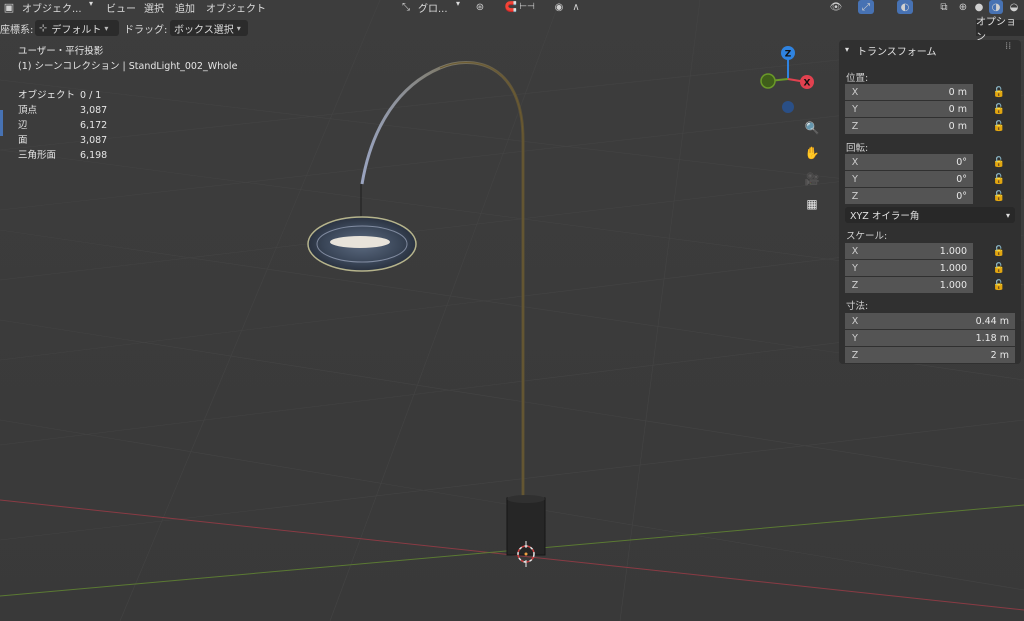 The width and height of the screenshot is (1024, 621). I want to click on stat-row: 面 3,087, so click(127, 140).